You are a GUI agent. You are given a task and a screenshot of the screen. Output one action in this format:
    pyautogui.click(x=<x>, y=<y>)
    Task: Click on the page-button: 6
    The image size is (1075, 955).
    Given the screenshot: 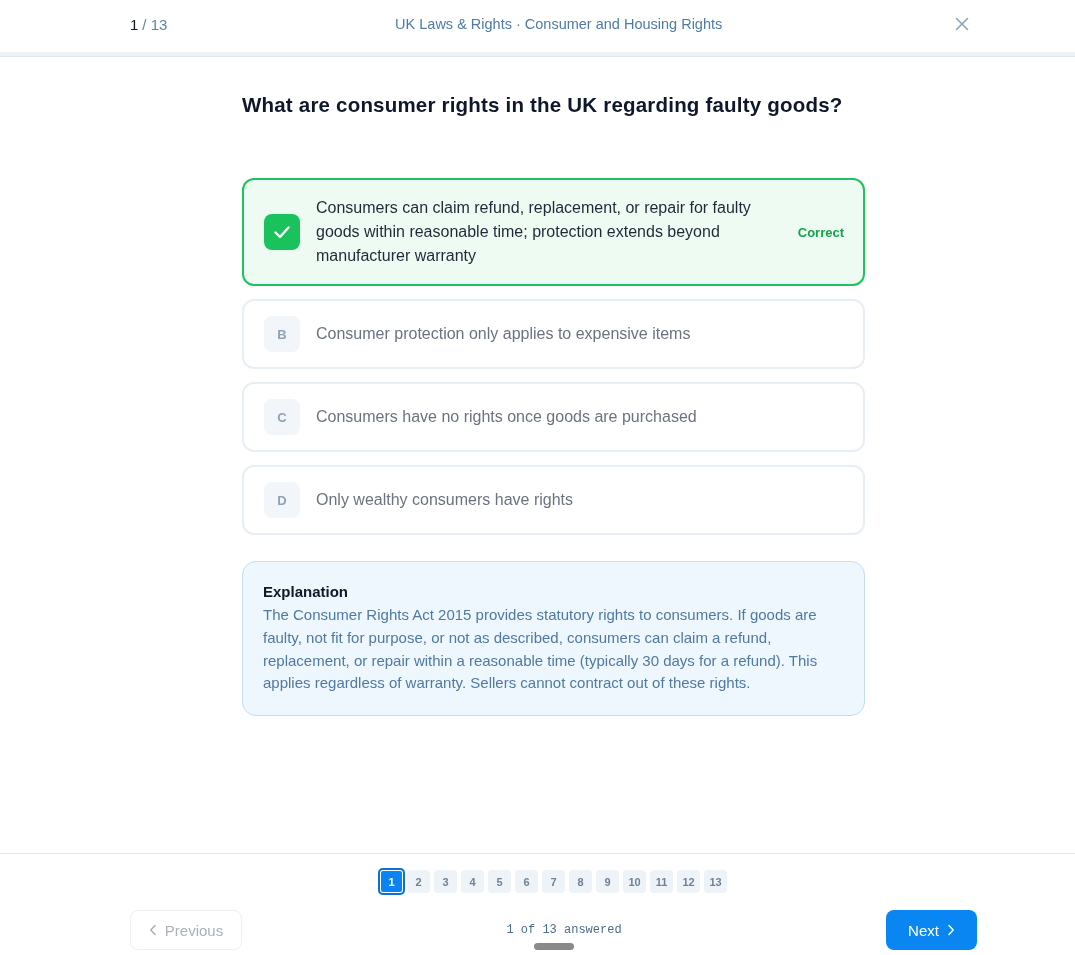 What is the action you would take?
    pyautogui.click(x=526, y=881)
    